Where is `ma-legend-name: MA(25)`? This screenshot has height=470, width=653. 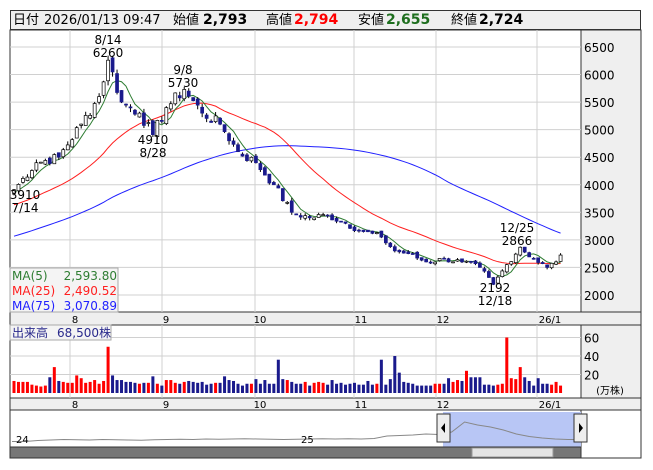 ma-legend-name: MA(25) is located at coordinates (33, 291).